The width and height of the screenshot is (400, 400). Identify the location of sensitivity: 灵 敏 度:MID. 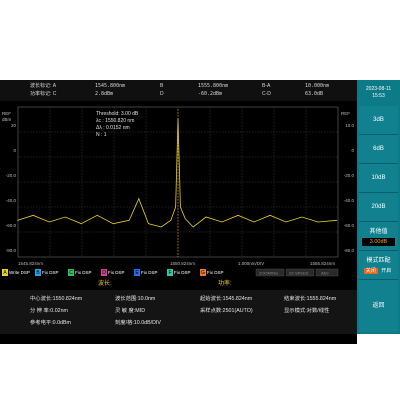
(130, 311).